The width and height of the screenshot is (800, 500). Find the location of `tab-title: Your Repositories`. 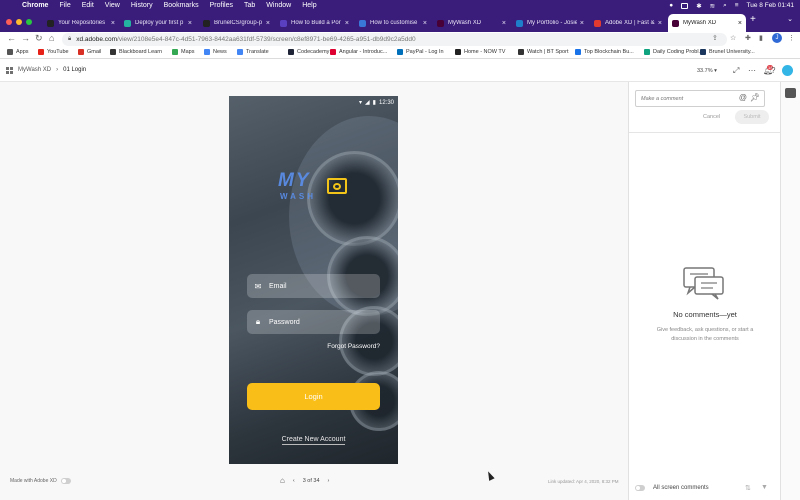

tab-title: Your Repositories is located at coordinates (82, 23).